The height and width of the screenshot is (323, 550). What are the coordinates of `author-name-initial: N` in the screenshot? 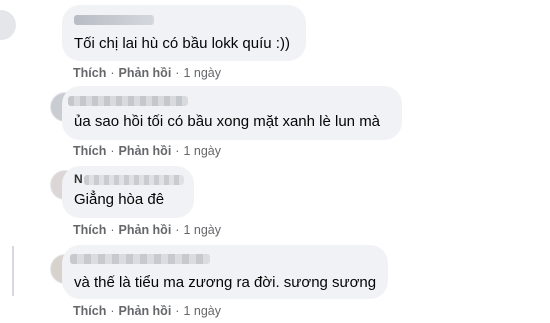 It's located at (78, 179).